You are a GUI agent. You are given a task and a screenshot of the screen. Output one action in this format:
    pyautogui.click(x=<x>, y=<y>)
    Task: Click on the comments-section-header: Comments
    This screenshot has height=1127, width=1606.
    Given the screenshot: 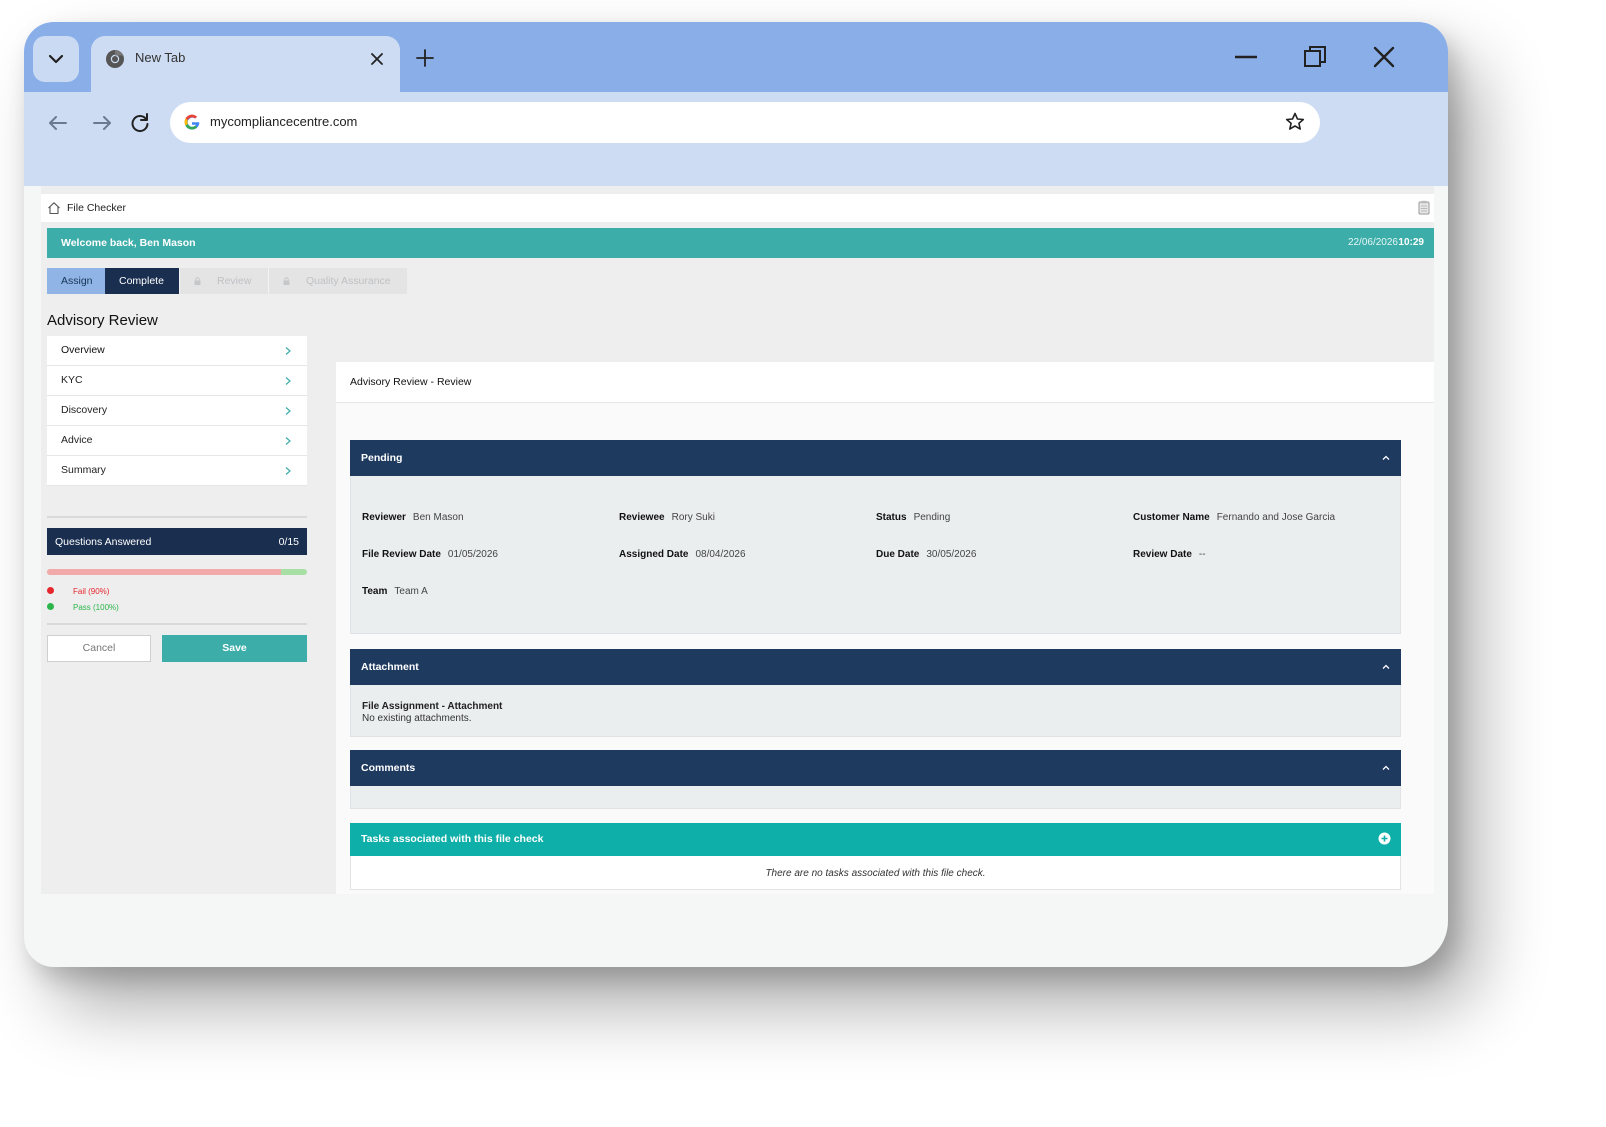 What is the action you would take?
    pyautogui.click(x=875, y=768)
    